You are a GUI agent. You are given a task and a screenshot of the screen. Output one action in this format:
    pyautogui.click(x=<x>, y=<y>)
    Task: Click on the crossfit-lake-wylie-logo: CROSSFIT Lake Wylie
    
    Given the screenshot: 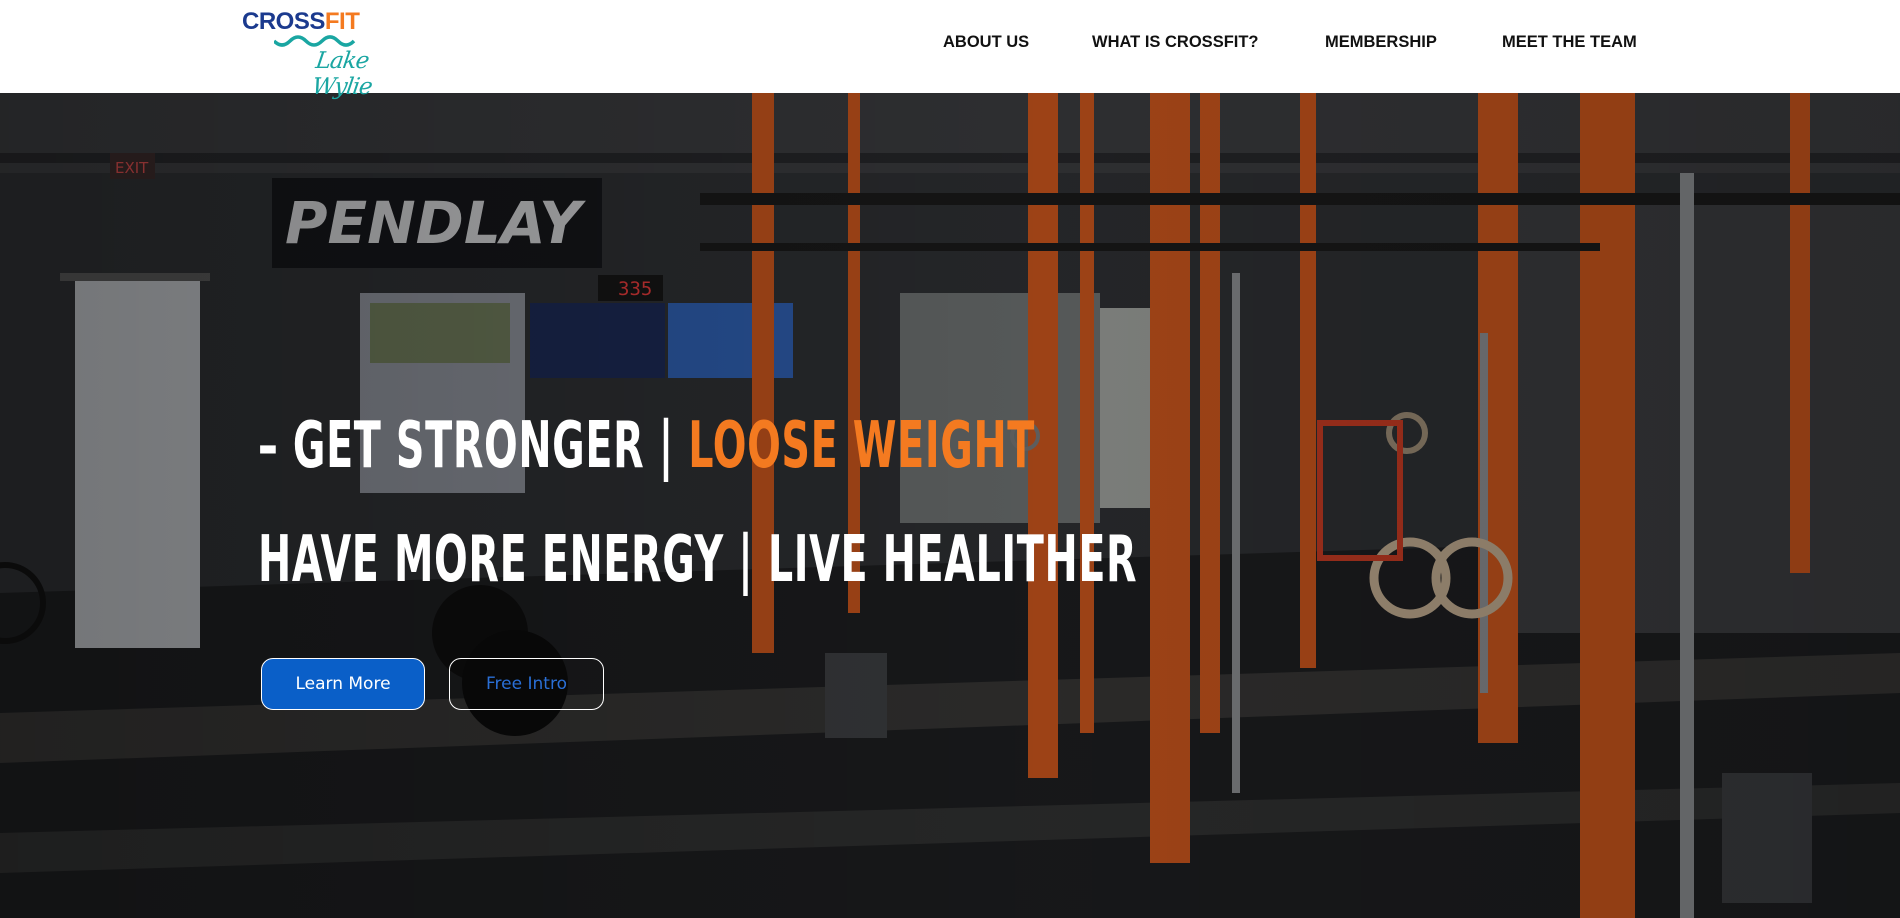 What is the action you would take?
    pyautogui.click(x=330, y=54)
    